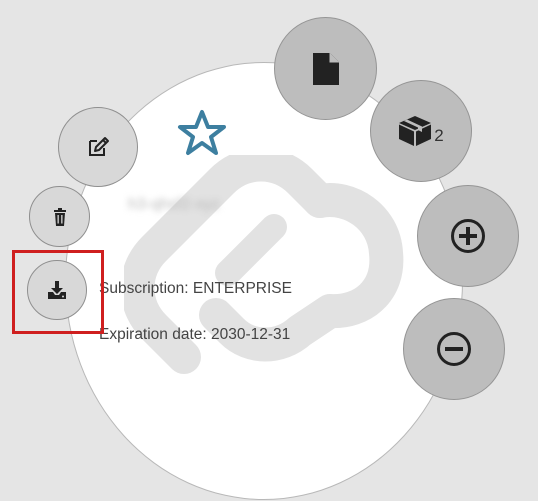  I want to click on subscription-text: Subscription: ENTERPRISE, so click(195, 288).